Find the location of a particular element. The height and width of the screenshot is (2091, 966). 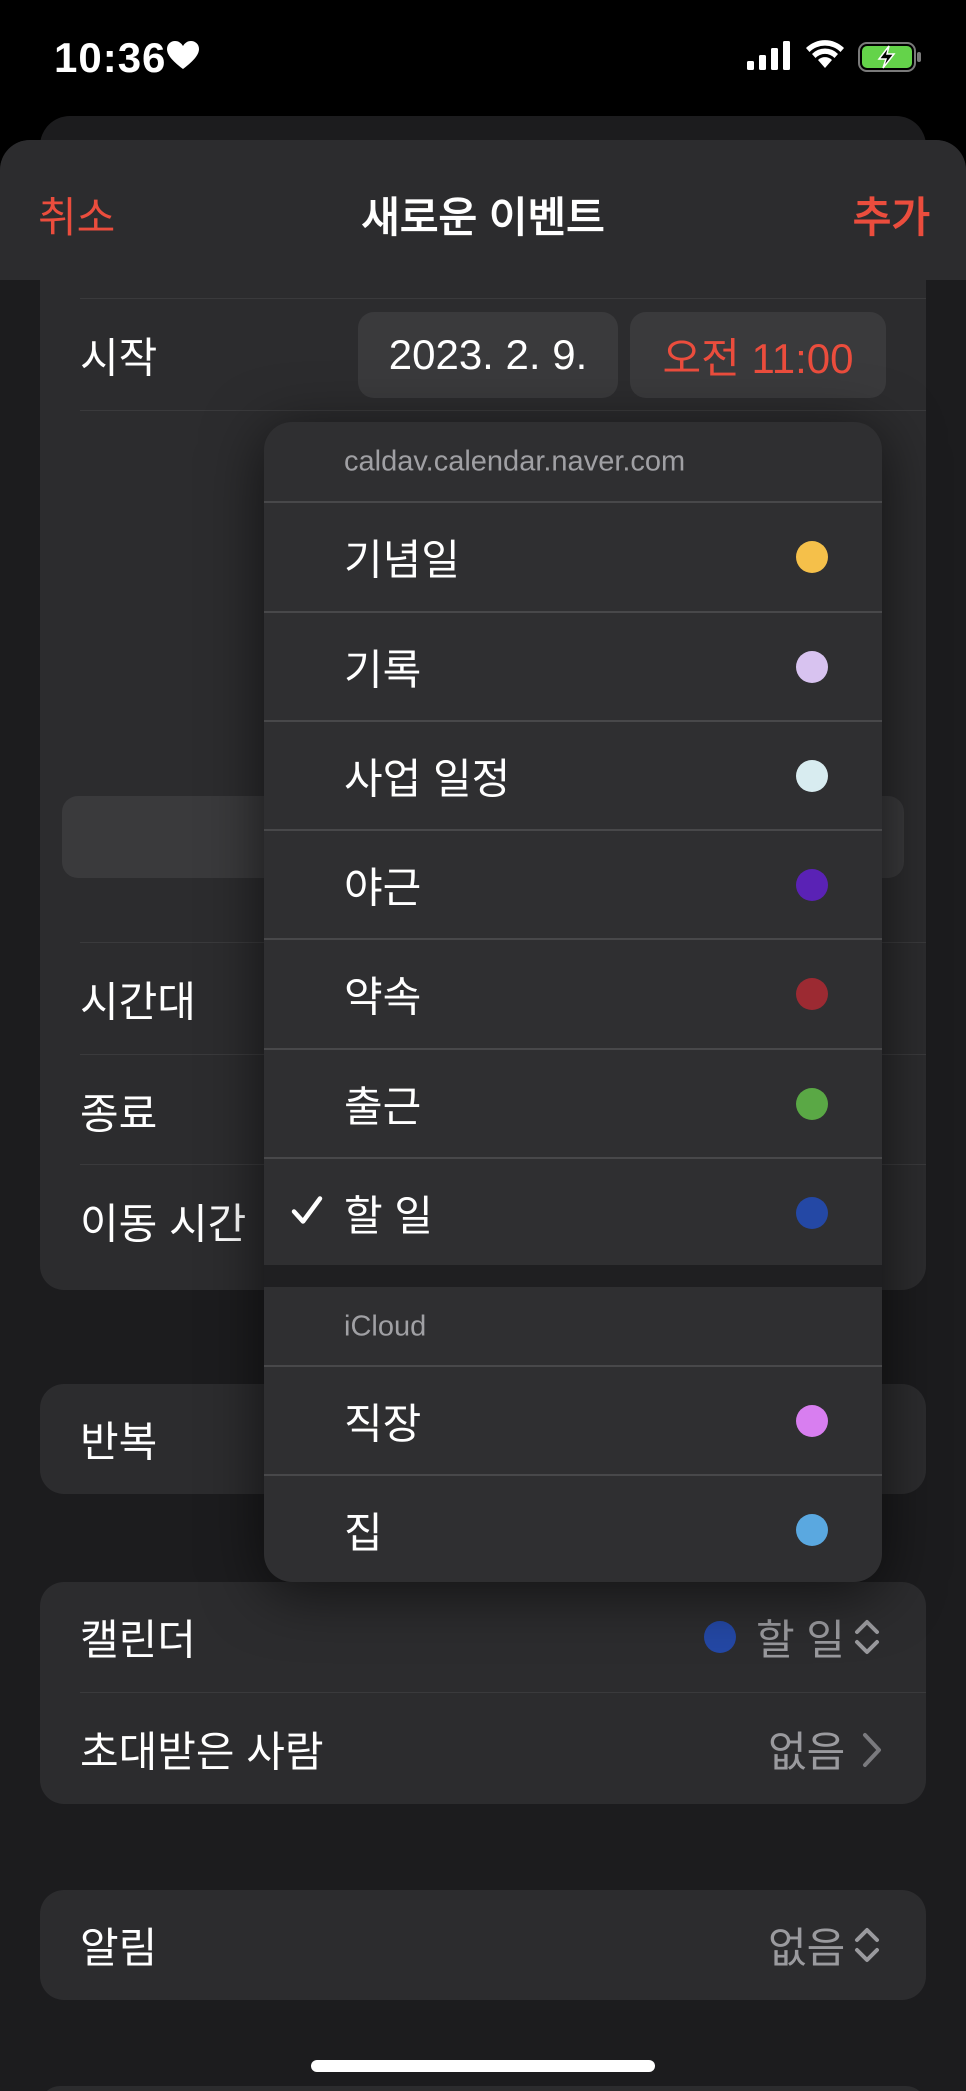

calendar-option-label: 기념일 is located at coordinates (402, 560).